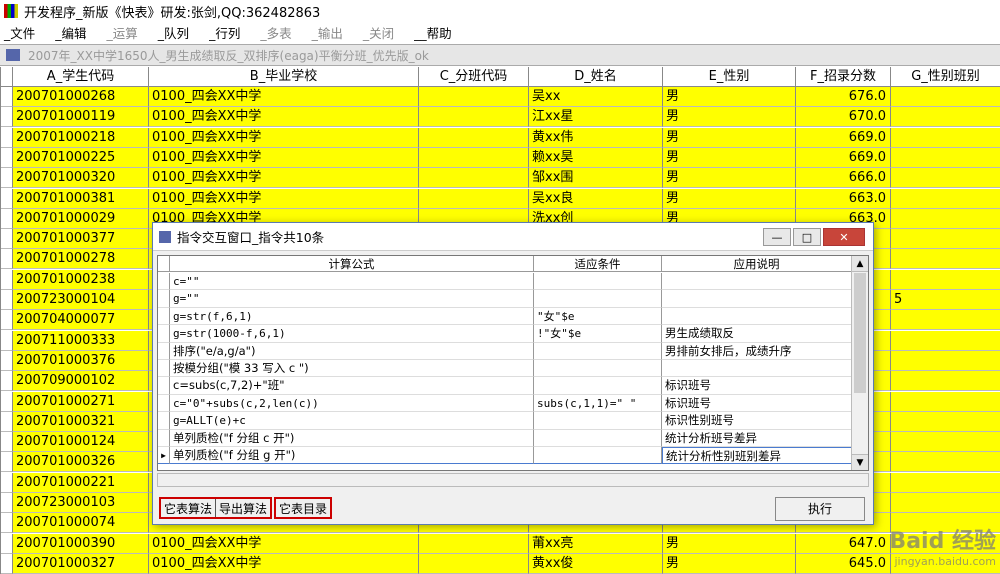 The width and height of the screenshot is (1000, 574). Describe the element at coordinates (843, 97) in the screenshot. I see `table-cell: 676.0` at that location.